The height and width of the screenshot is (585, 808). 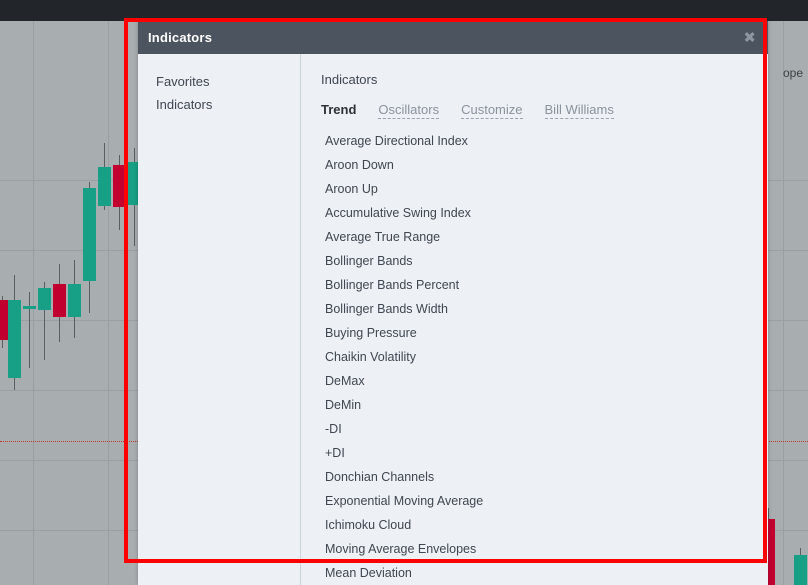 I want to click on indicator-item: Average Directional Index, so click(x=546, y=141).